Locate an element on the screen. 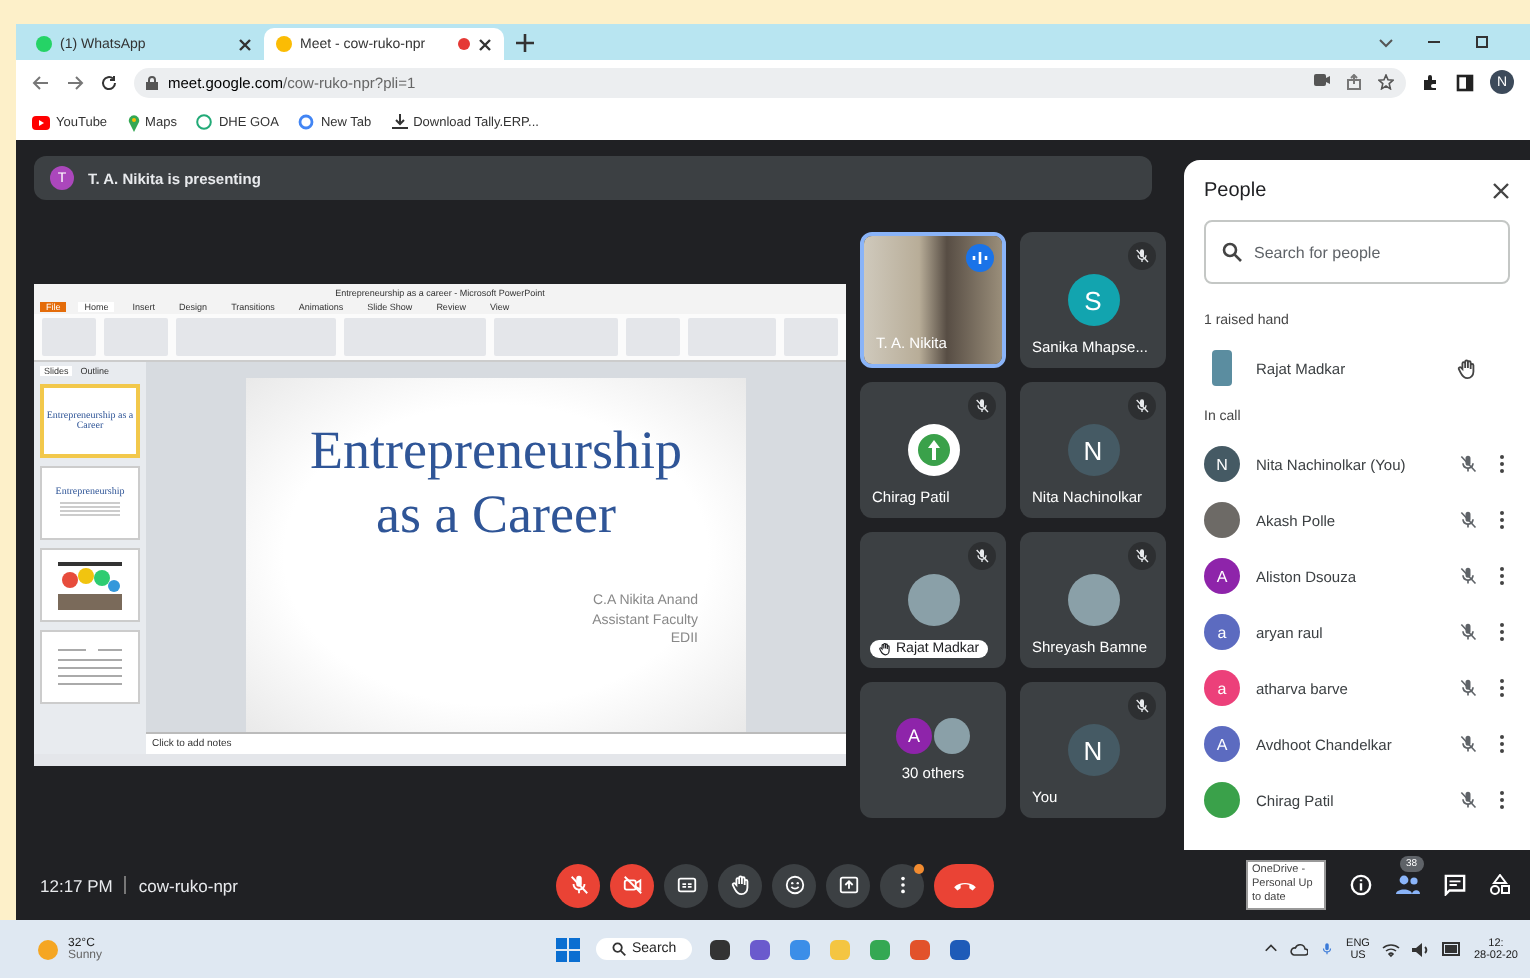 Image resolution: width=1530 pixels, height=978 pixels. notification-dot is located at coordinates (919, 868).